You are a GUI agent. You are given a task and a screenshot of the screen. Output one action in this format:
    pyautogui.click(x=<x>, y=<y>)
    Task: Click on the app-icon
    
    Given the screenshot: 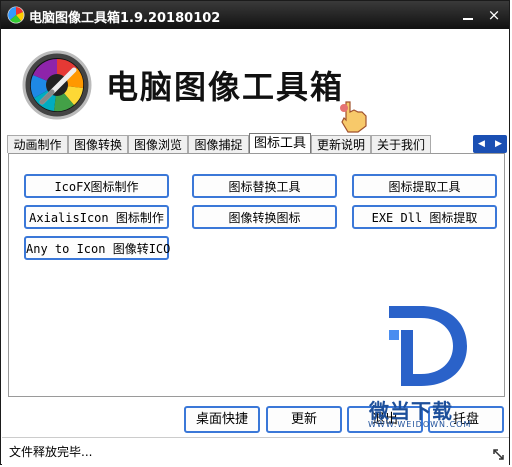 What is the action you would take?
    pyautogui.click(x=16, y=15)
    